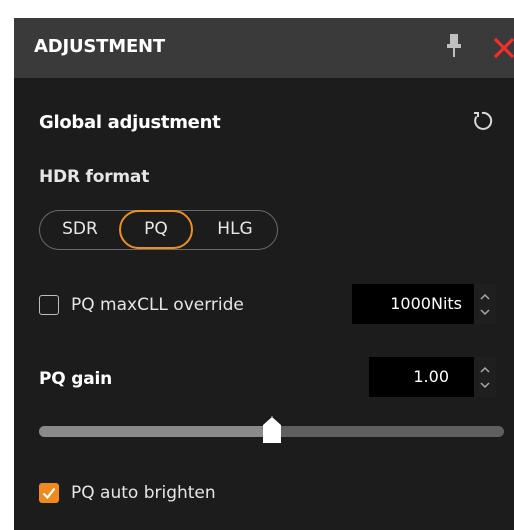 The width and height of the screenshot is (514, 530). I want to click on pq-gain-slider-thumb, so click(272, 431).